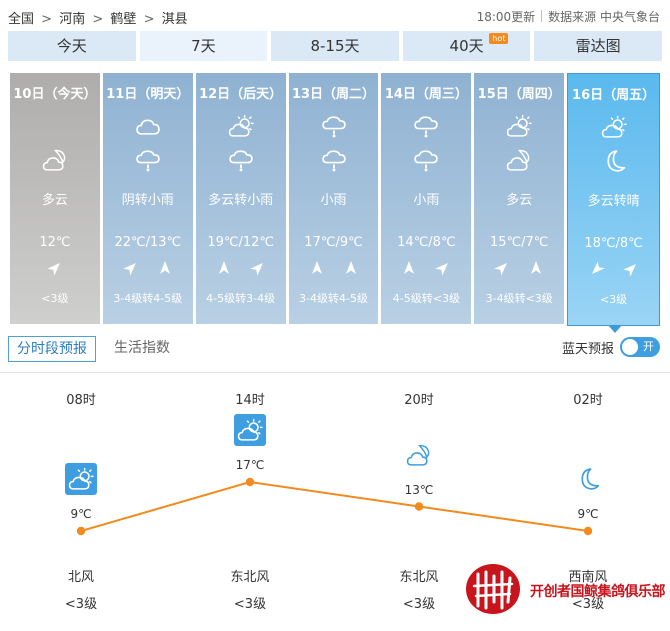 The height and width of the screenshot is (631, 670). I want to click on hour-temperature: 17℃, so click(250, 465).